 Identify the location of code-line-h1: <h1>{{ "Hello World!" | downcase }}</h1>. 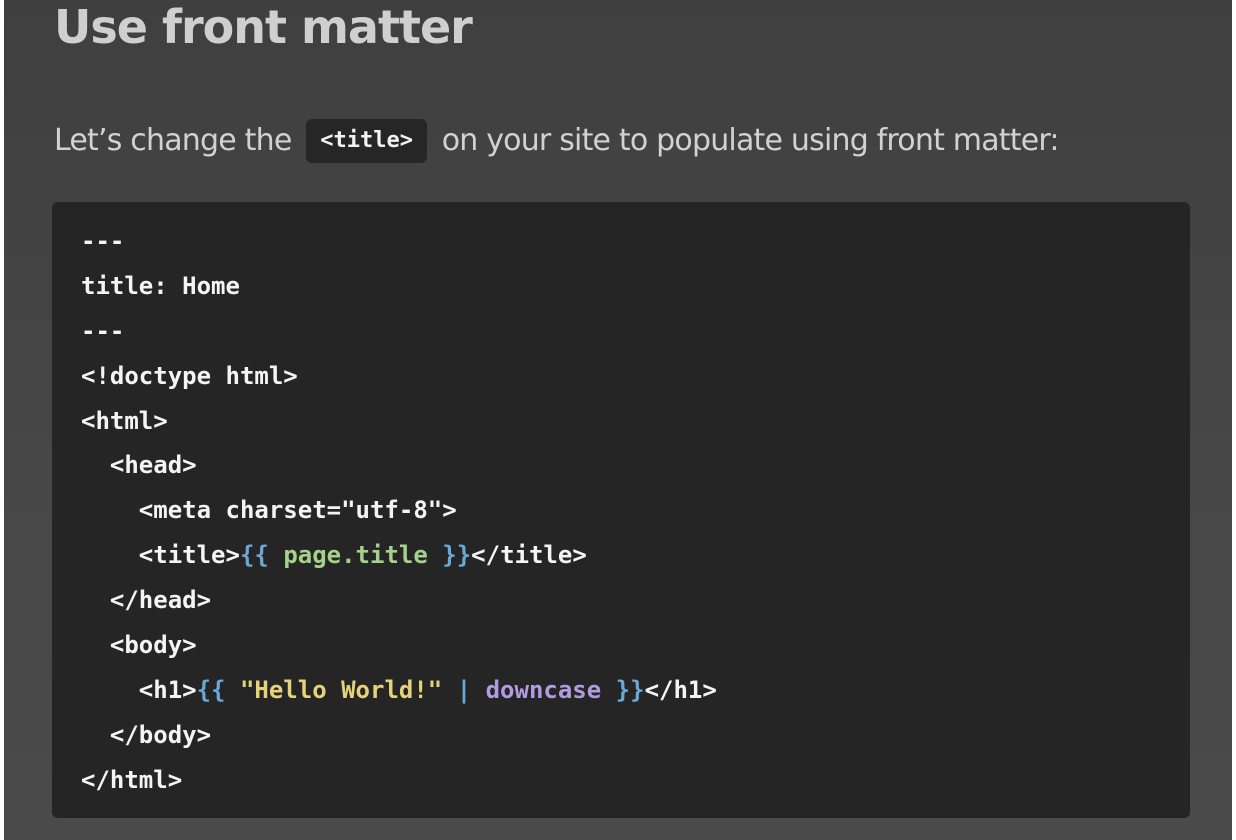
(635, 690).